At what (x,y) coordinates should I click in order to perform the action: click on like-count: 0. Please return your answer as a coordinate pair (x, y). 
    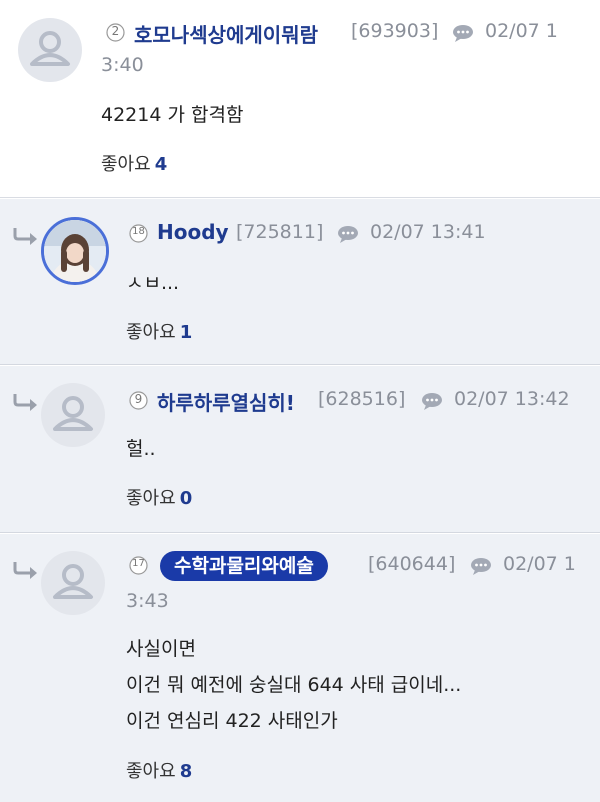
    Looking at the image, I should click on (186, 498).